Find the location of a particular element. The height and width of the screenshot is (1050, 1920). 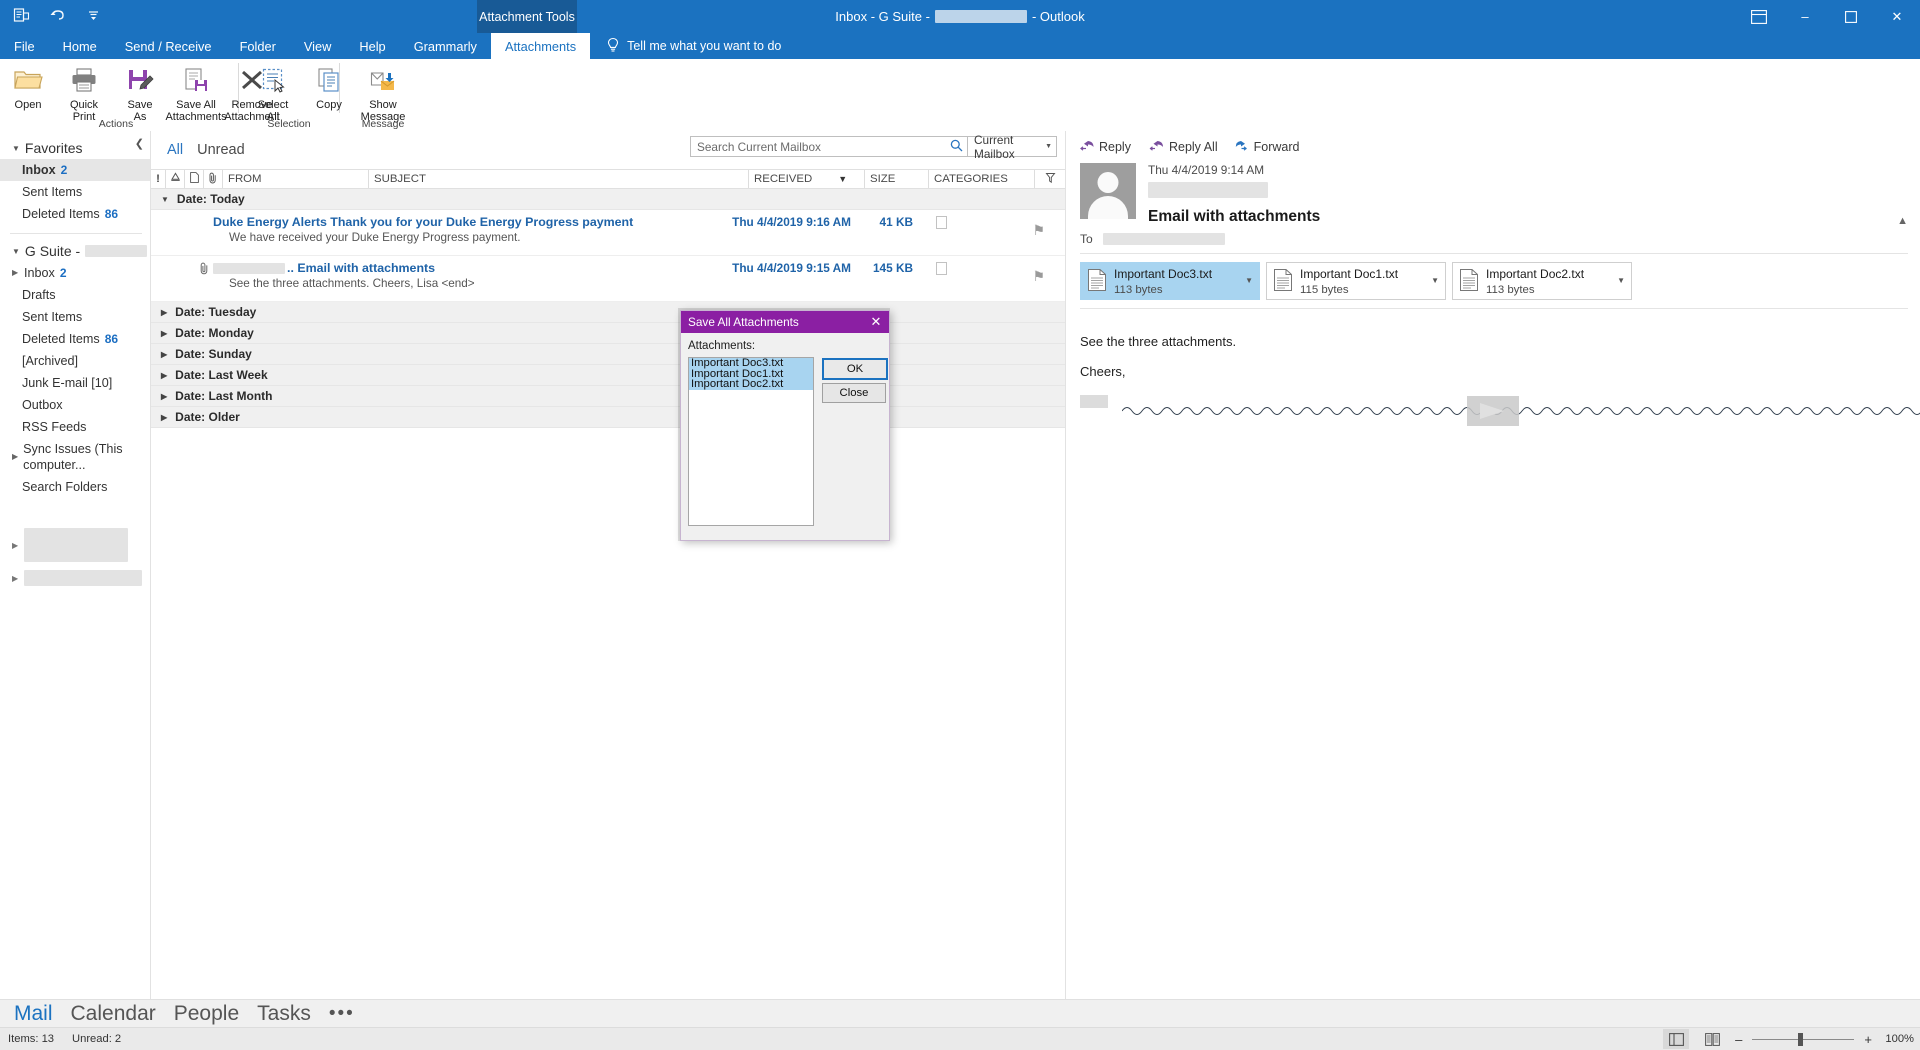

maximize-button is located at coordinates (1851, 16).